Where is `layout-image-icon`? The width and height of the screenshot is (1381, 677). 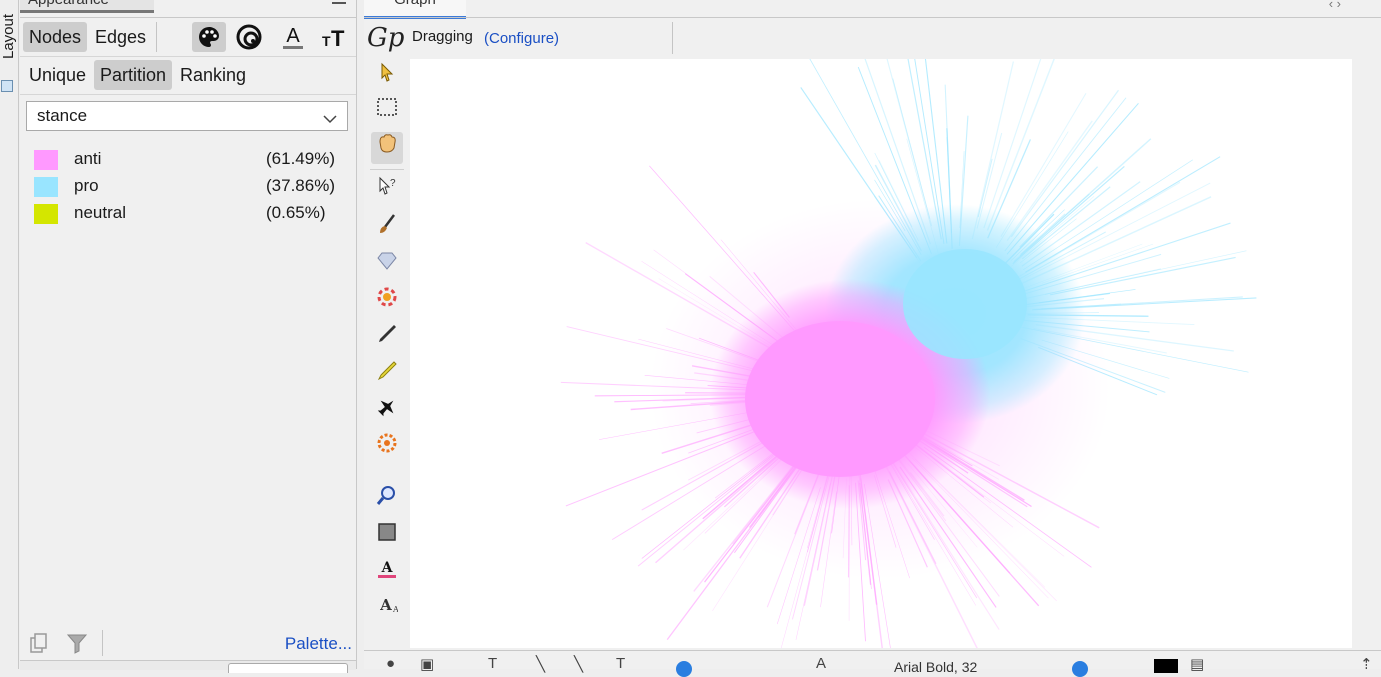
layout-image-icon is located at coordinates (7, 86).